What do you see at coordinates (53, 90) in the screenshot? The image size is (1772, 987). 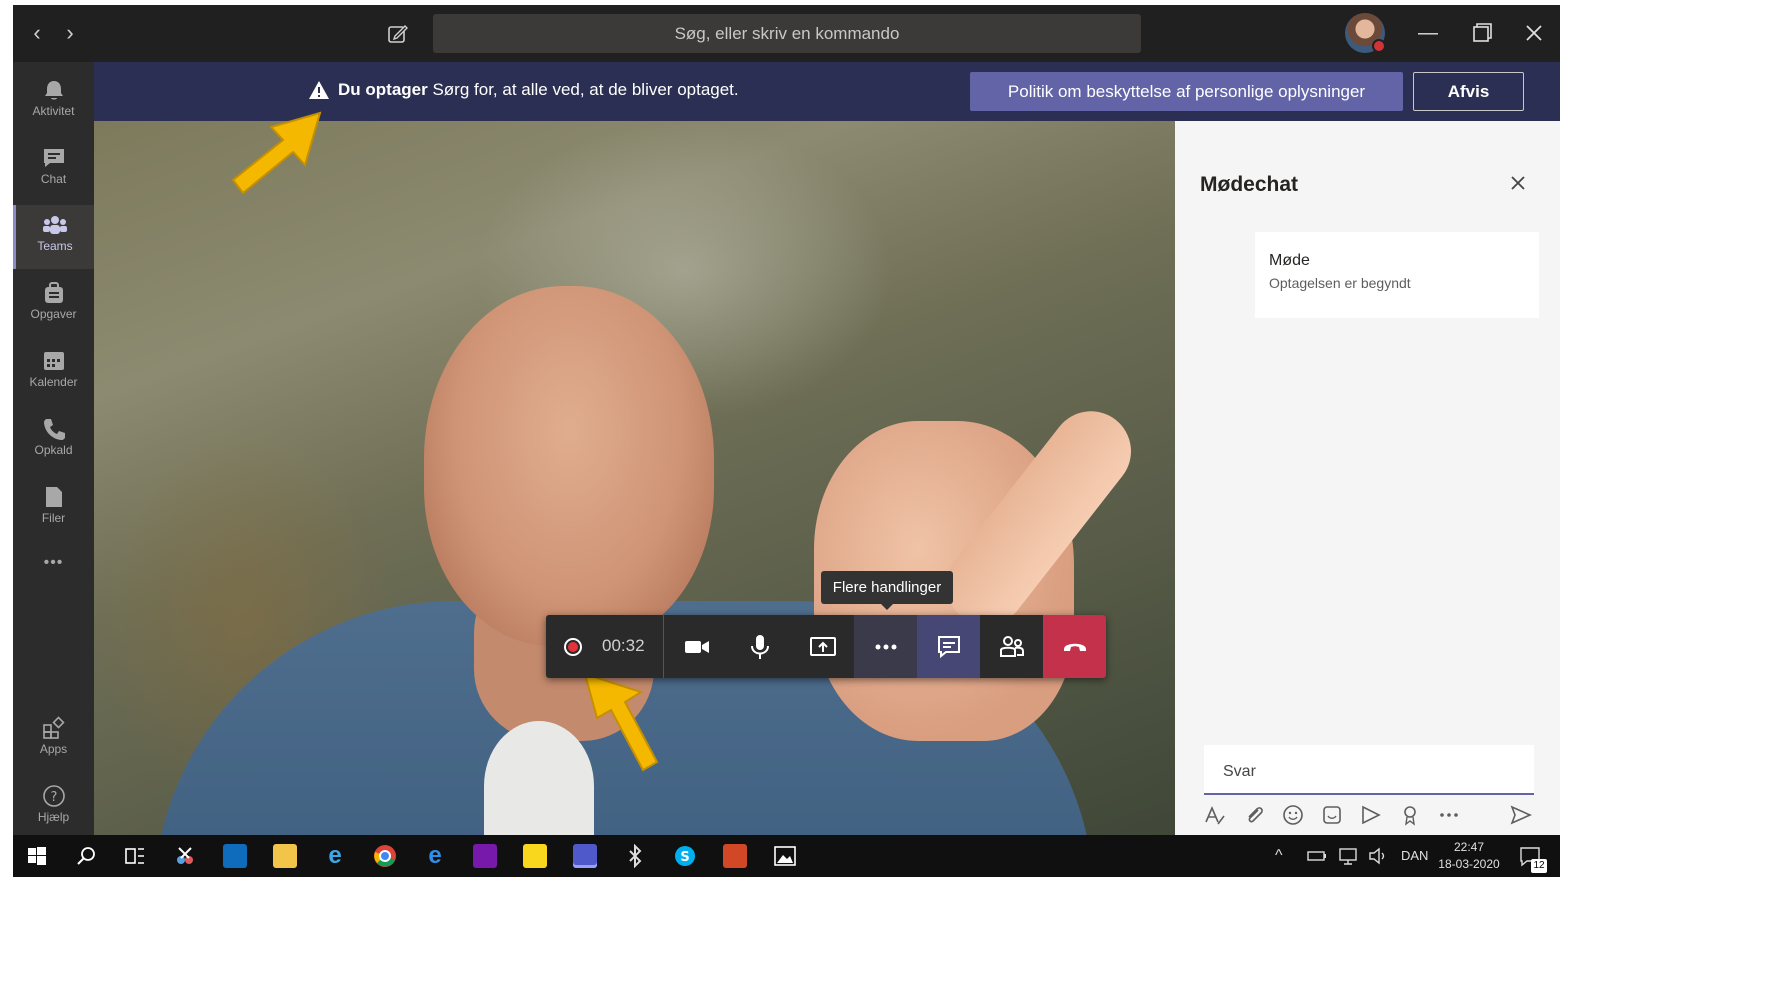 I see `bell-icon` at bounding box center [53, 90].